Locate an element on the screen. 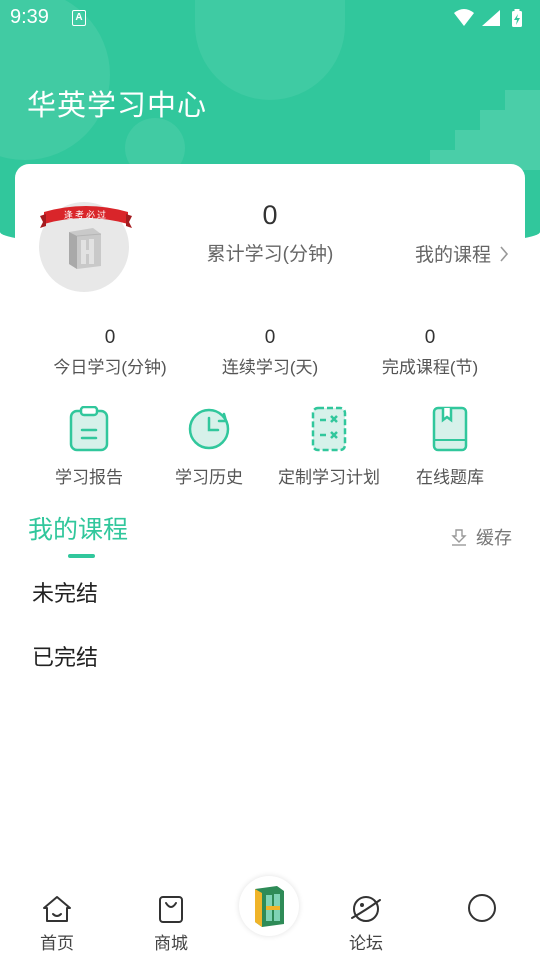  book-icon is located at coordinates (450, 429).